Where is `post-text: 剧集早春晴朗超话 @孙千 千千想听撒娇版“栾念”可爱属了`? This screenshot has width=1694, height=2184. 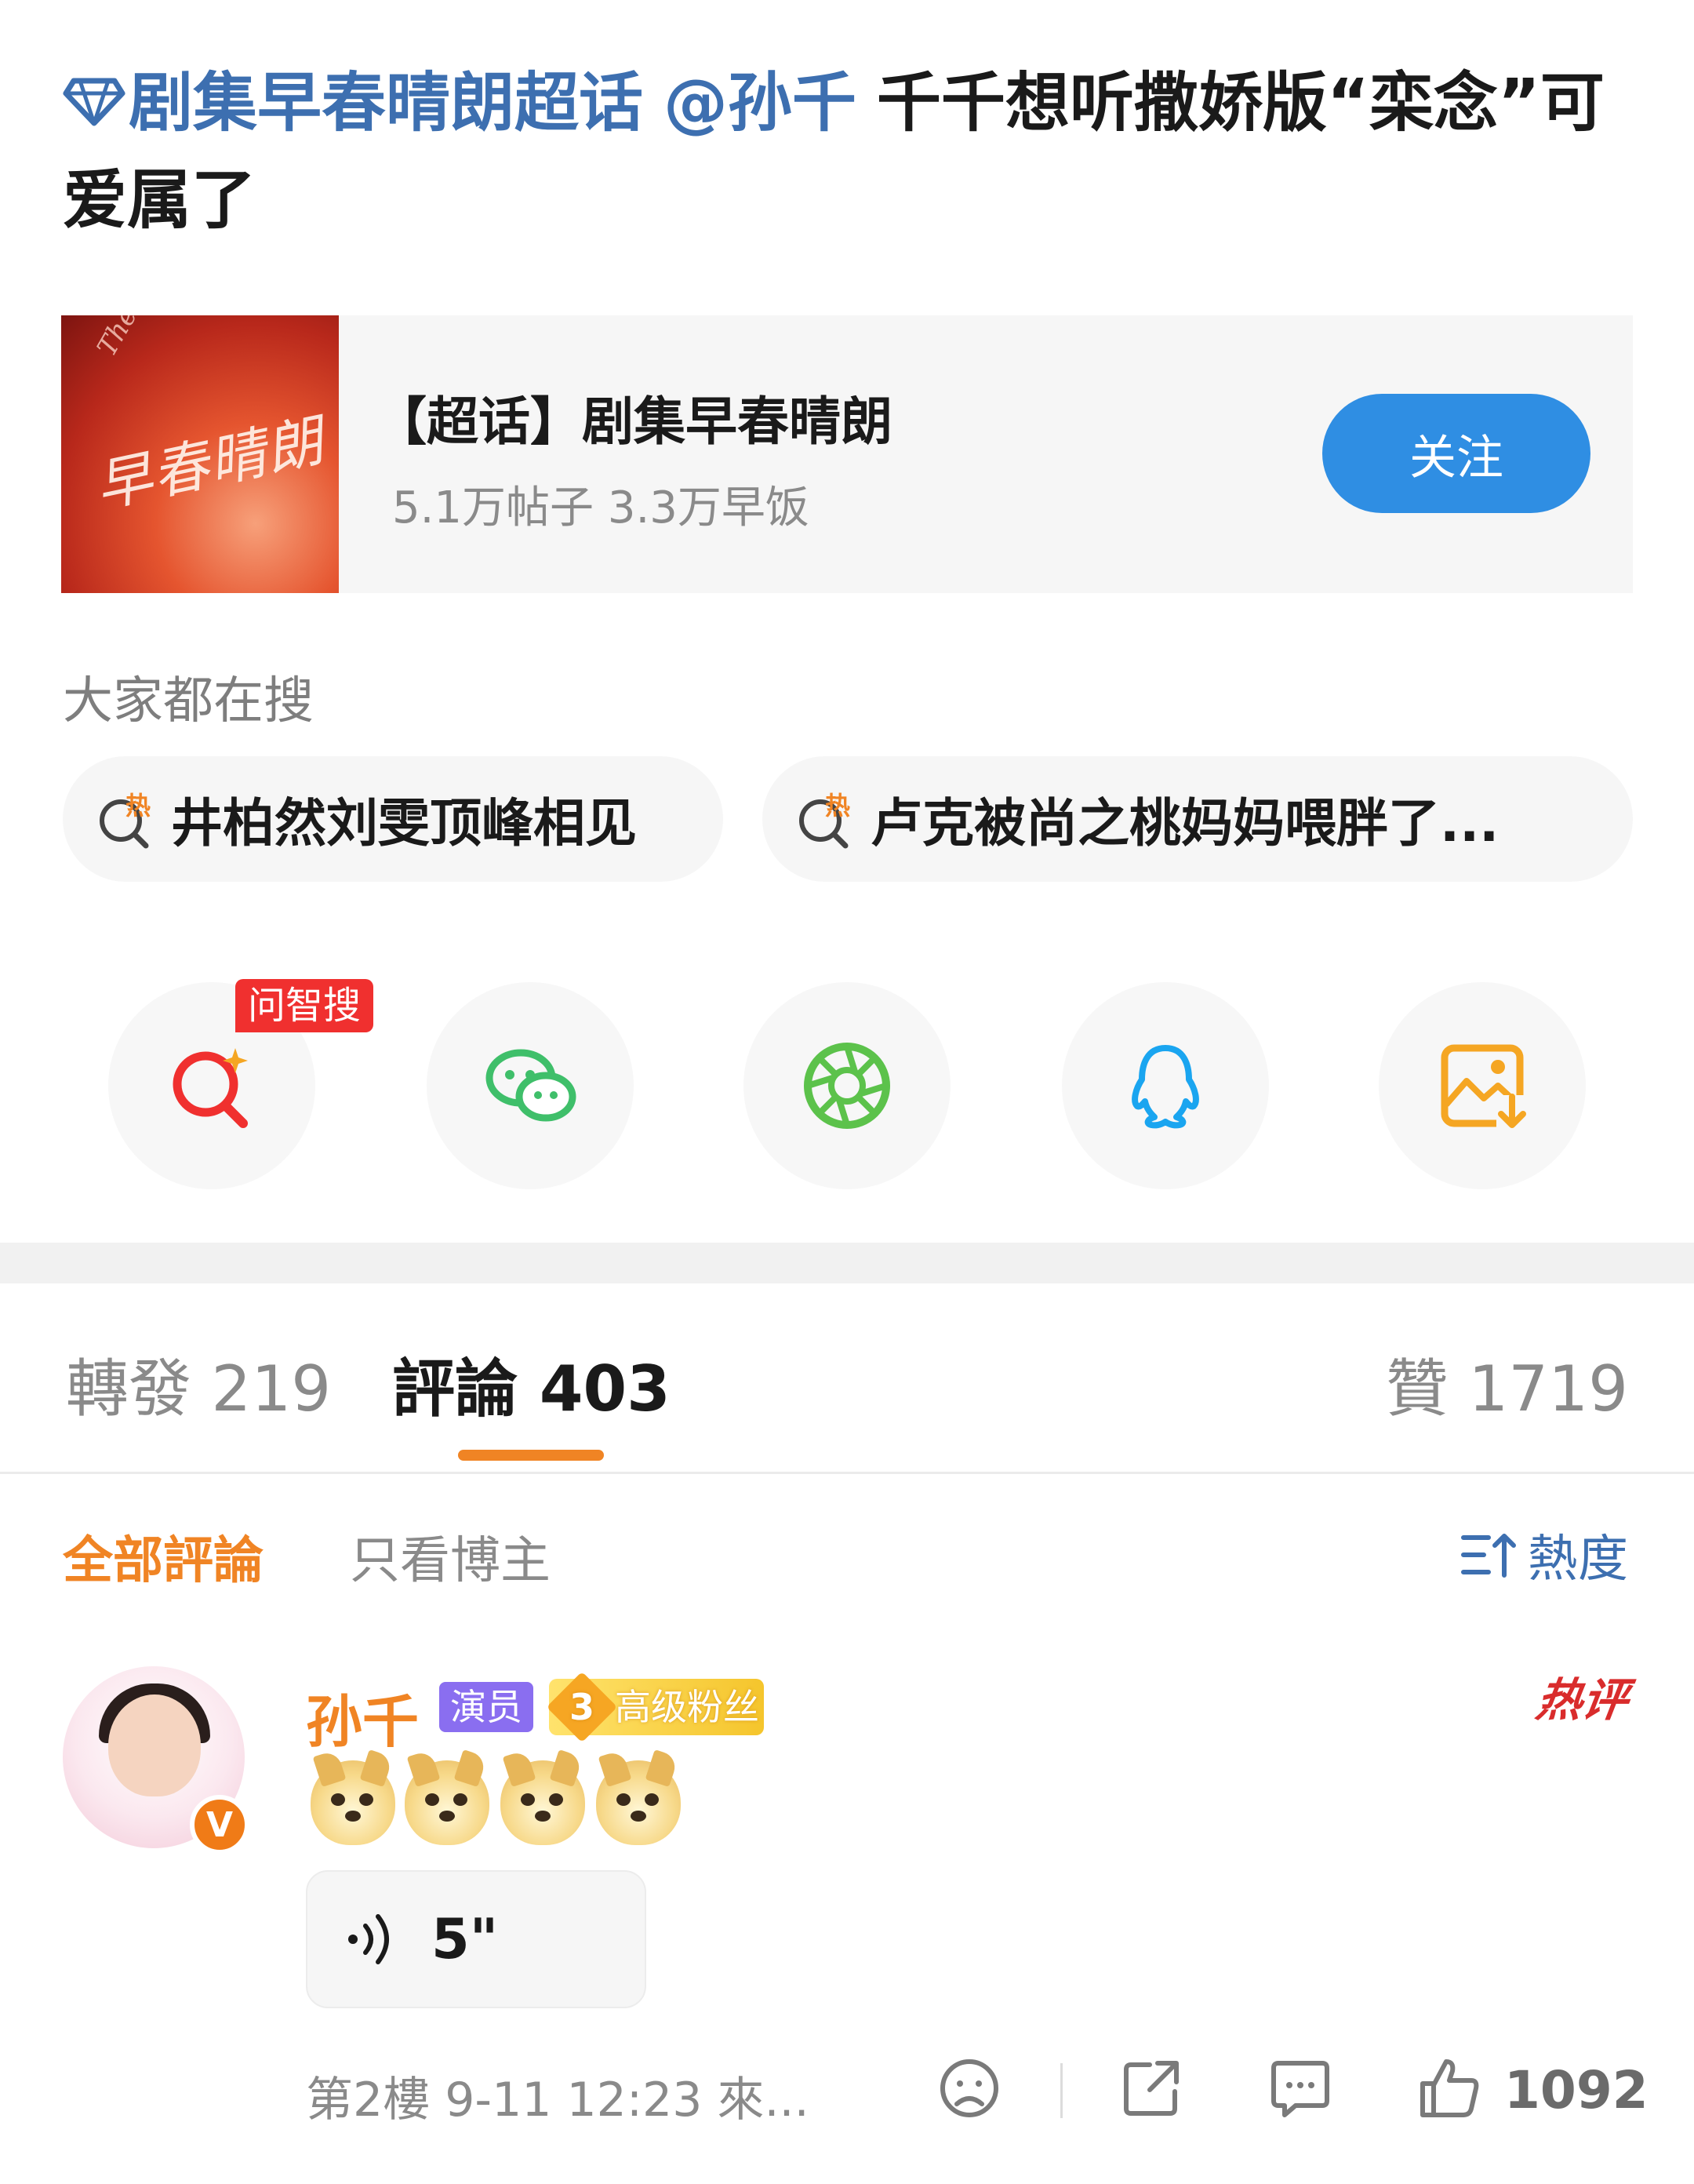 post-text: 剧集早春晴朗超话 @孙千 千千想听撒娇版“栾念”可爱属了 is located at coordinates (855, 152).